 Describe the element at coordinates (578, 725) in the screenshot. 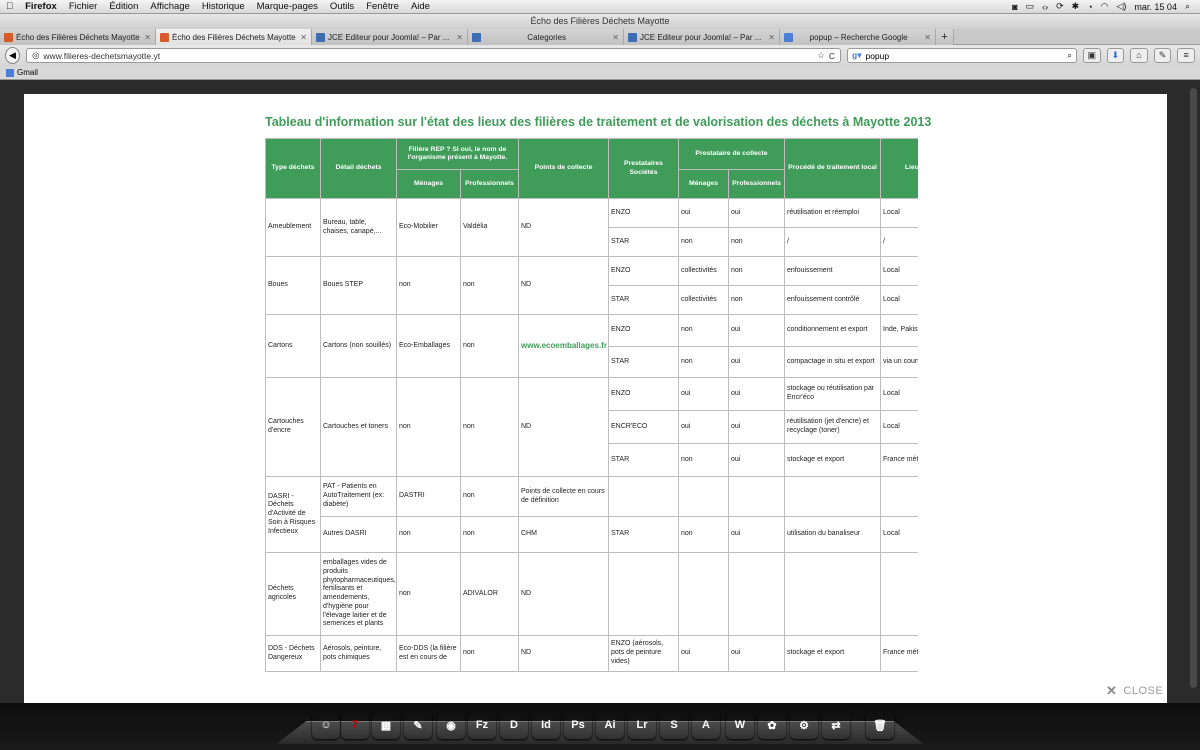

I see `dock-photoshop-icon: Ps` at that location.